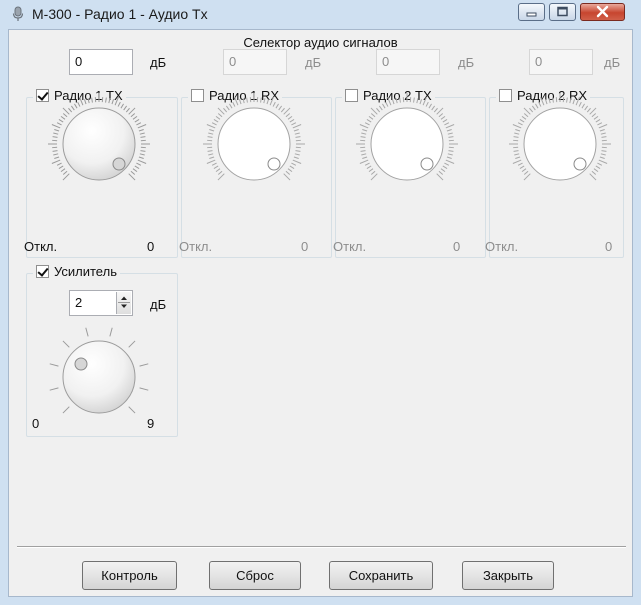 The image size is (641, 605). Describe the element at coordinates (320, 14) in the screenshot. I see `title-bar: M-300 - Радио 1 - Аудио Tx` at that location.